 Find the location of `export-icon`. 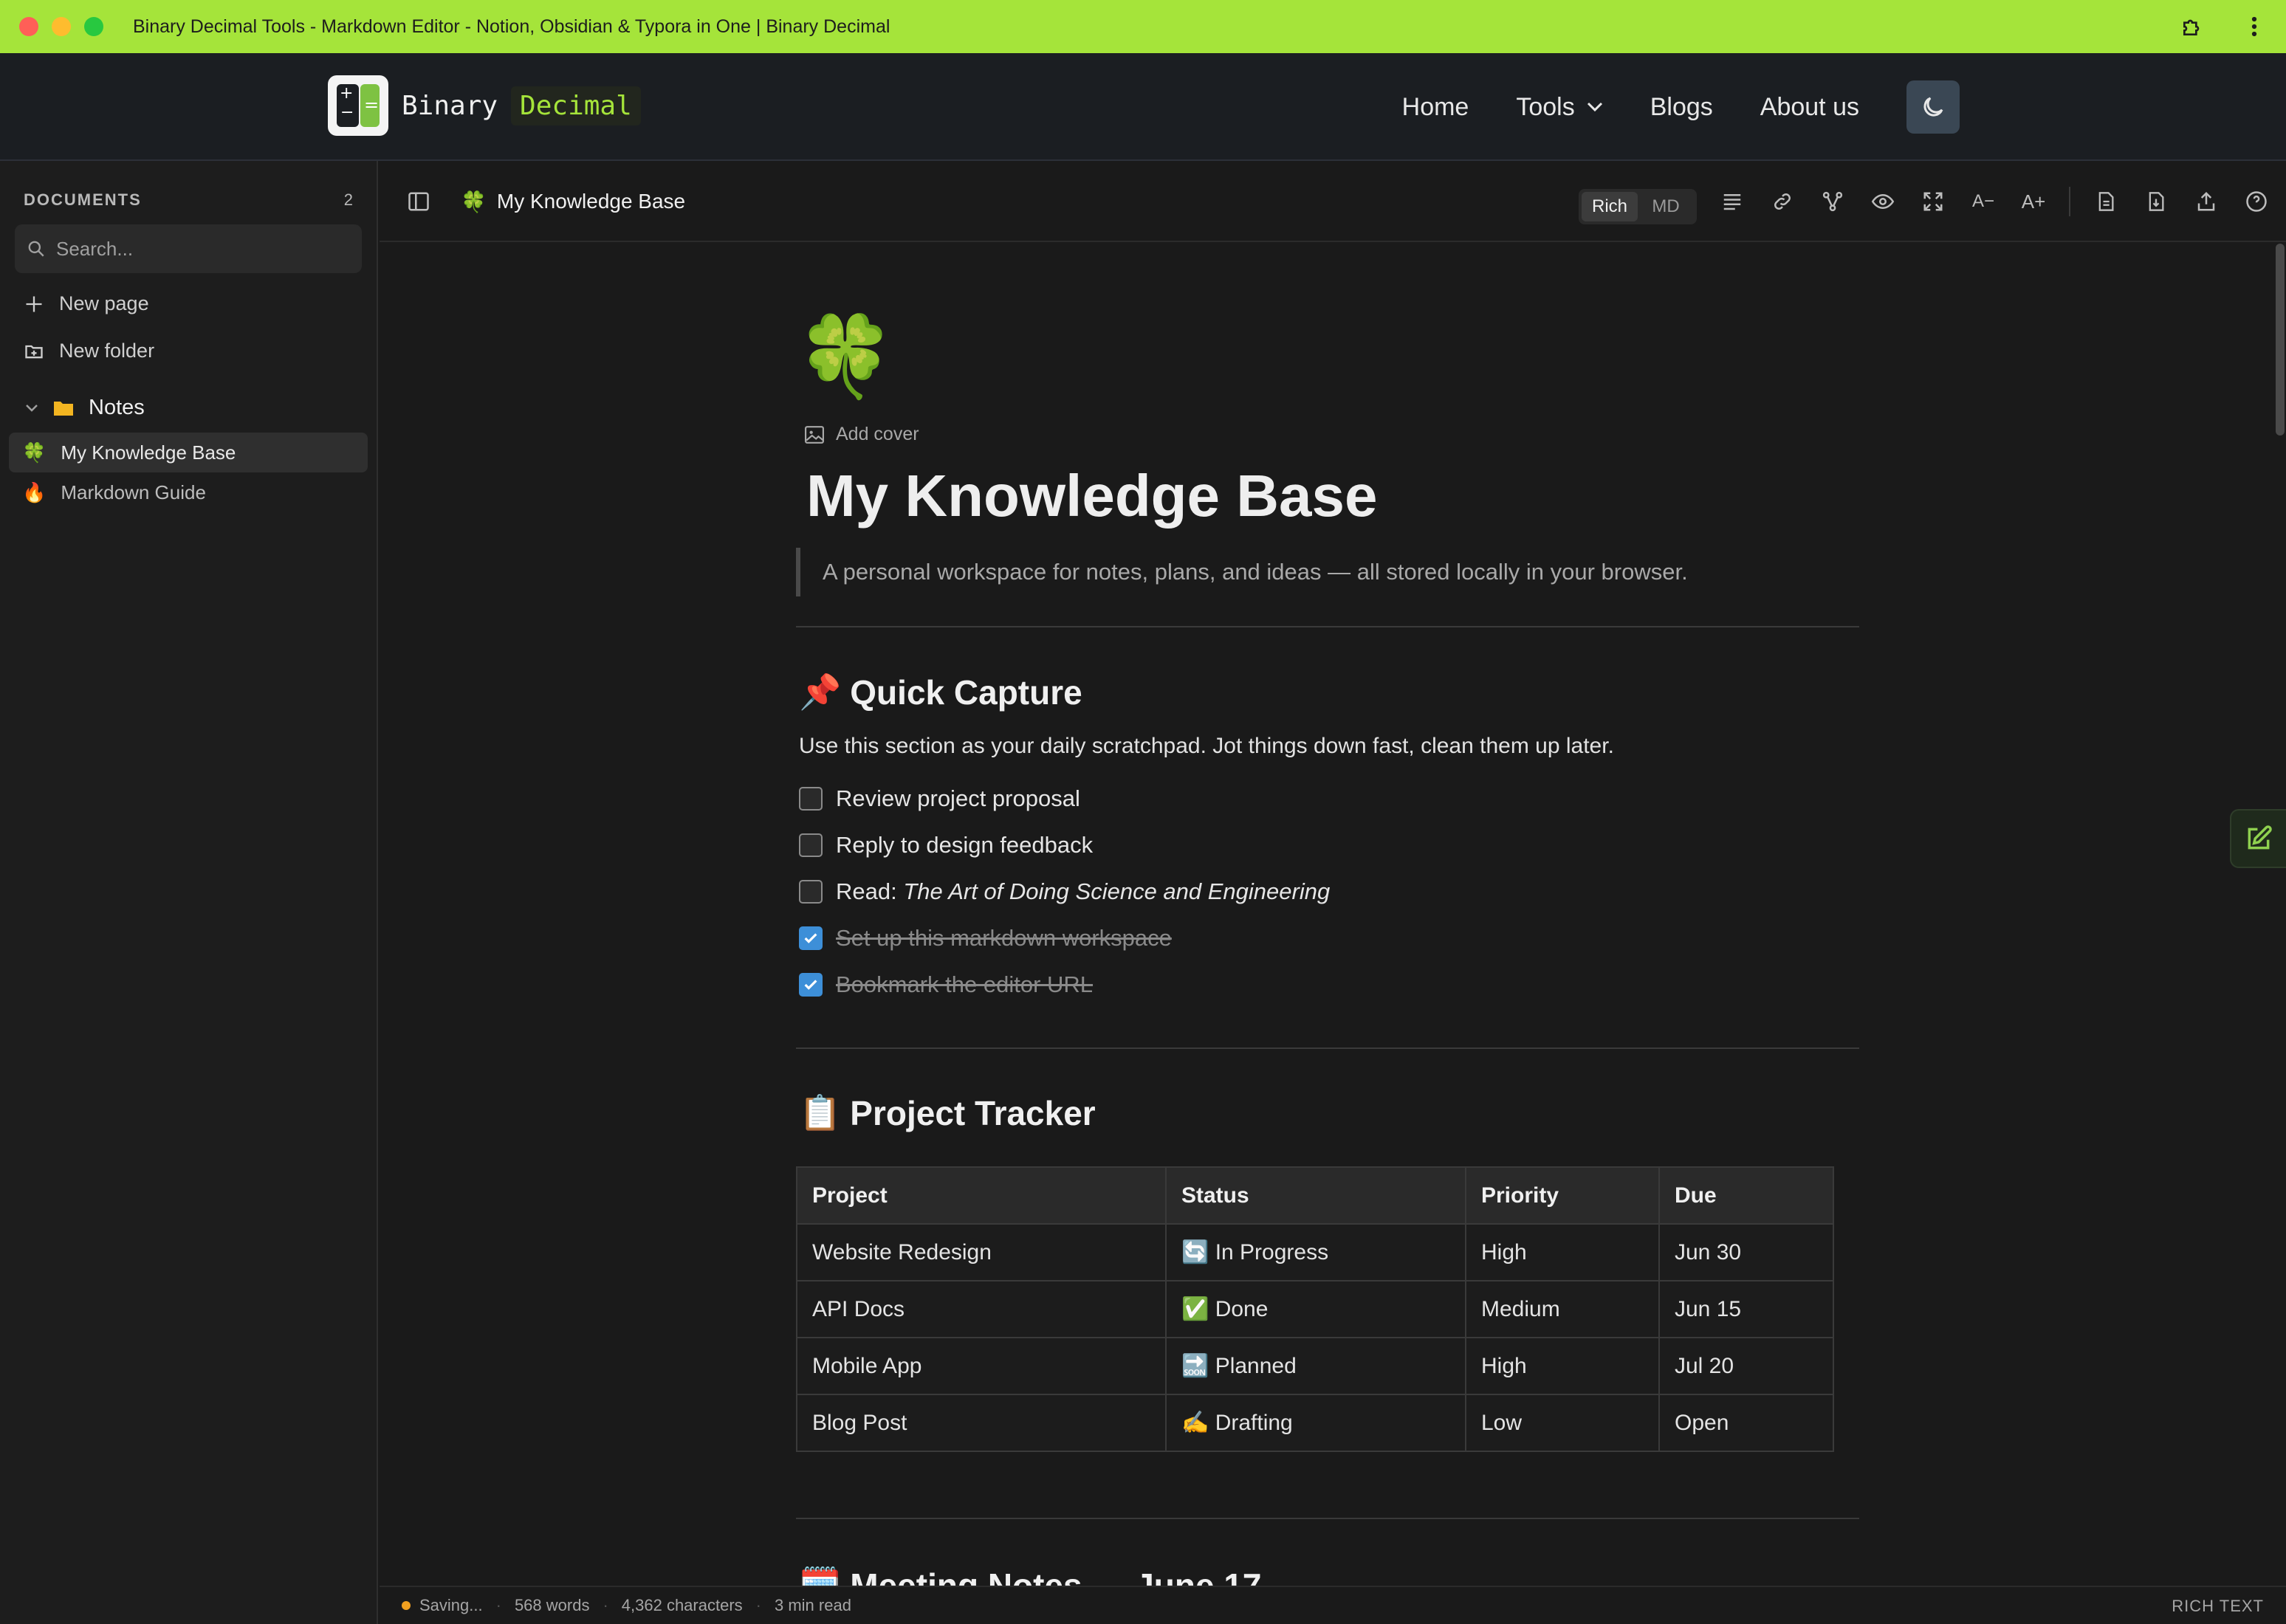

export-icon is located at coordinates (2206, 201).